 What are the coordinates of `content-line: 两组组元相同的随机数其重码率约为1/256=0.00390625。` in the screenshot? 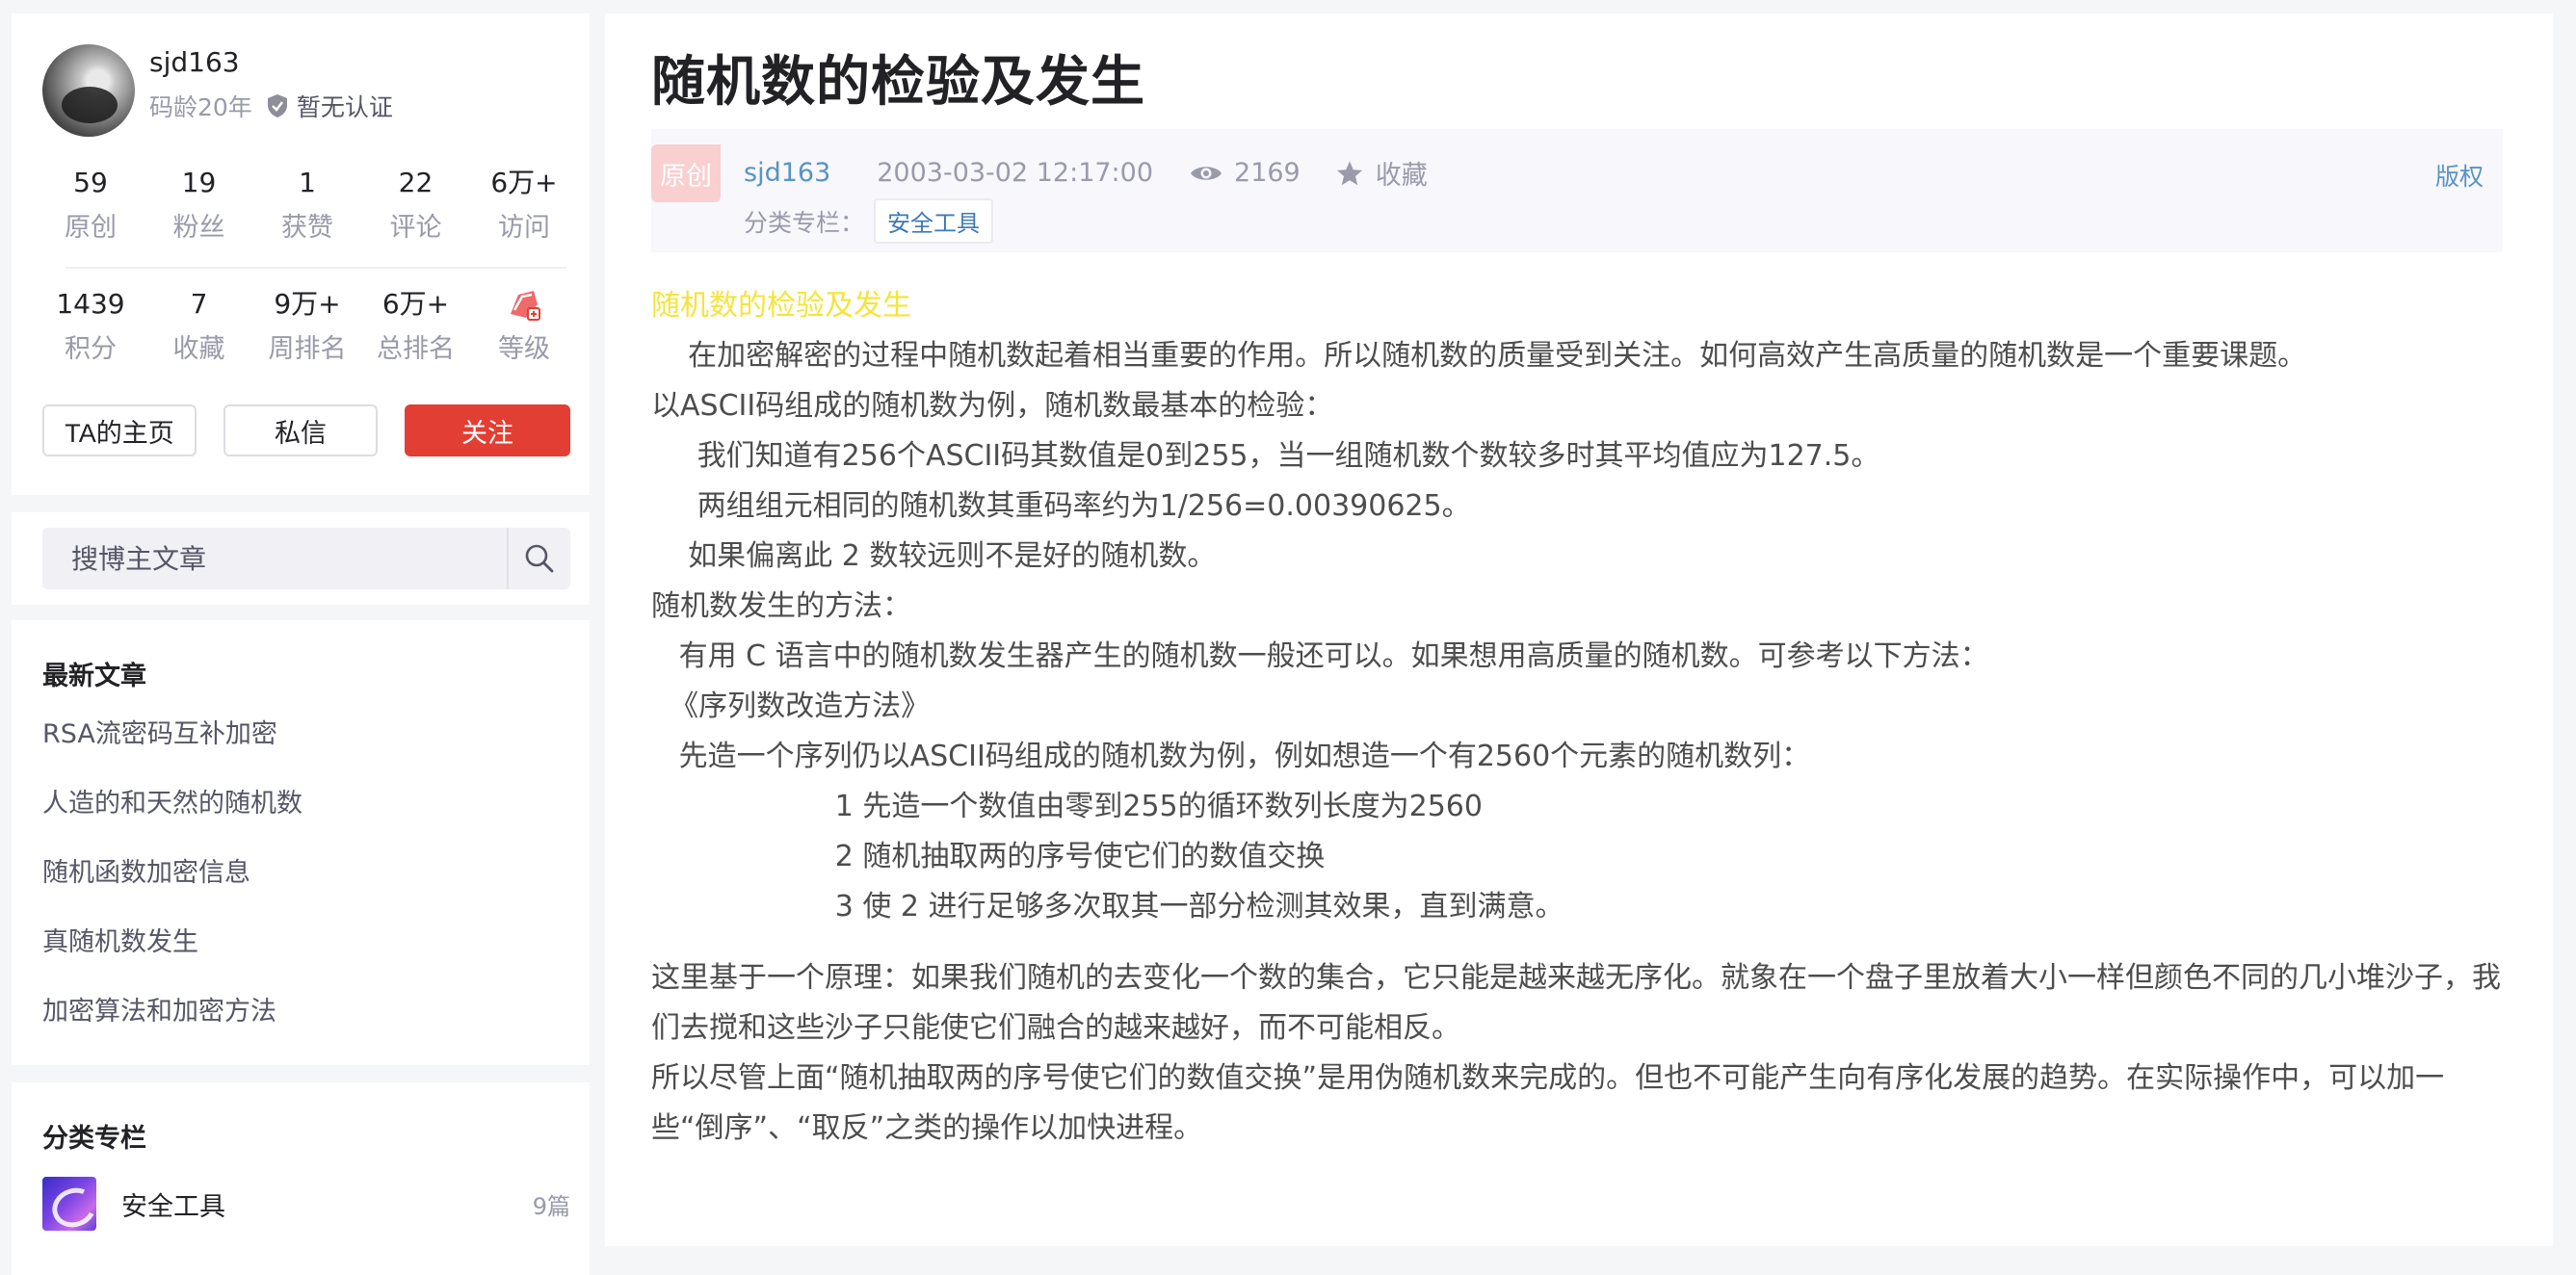 It's located at (1061, 506).